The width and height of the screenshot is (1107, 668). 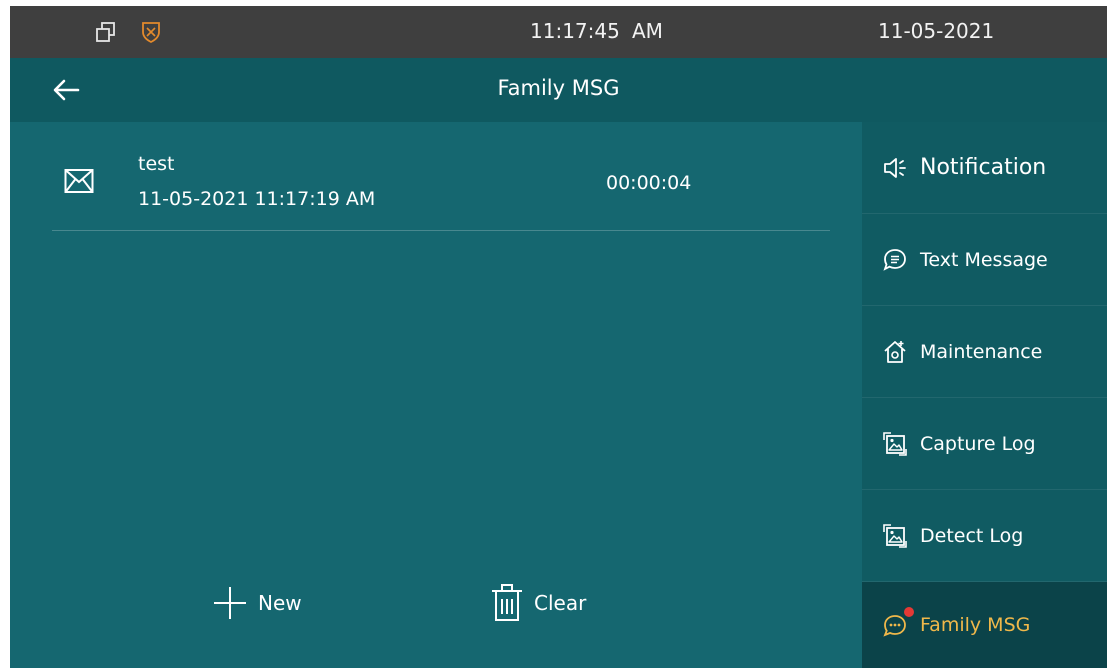 I want to click on sidebar-item-label: Text Message, so click(x=984, y=259).